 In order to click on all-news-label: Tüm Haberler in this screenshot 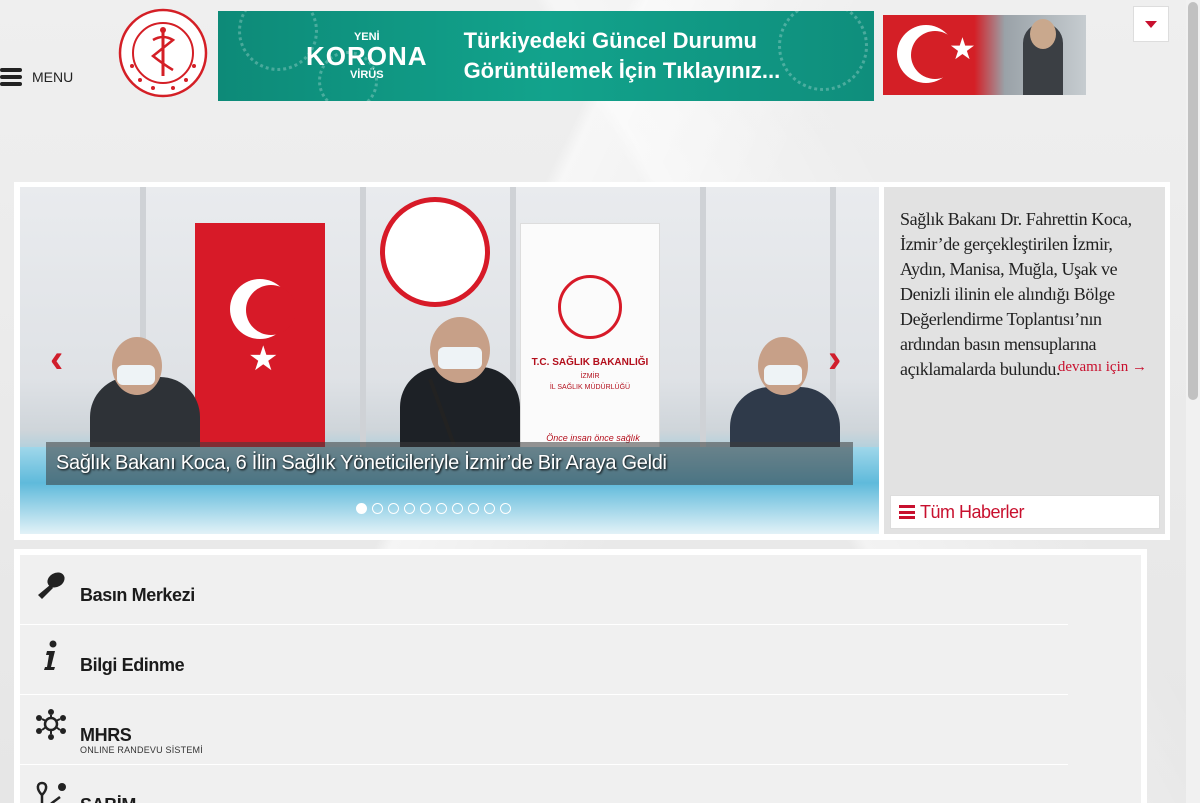, I will do `click(972, 511)`.